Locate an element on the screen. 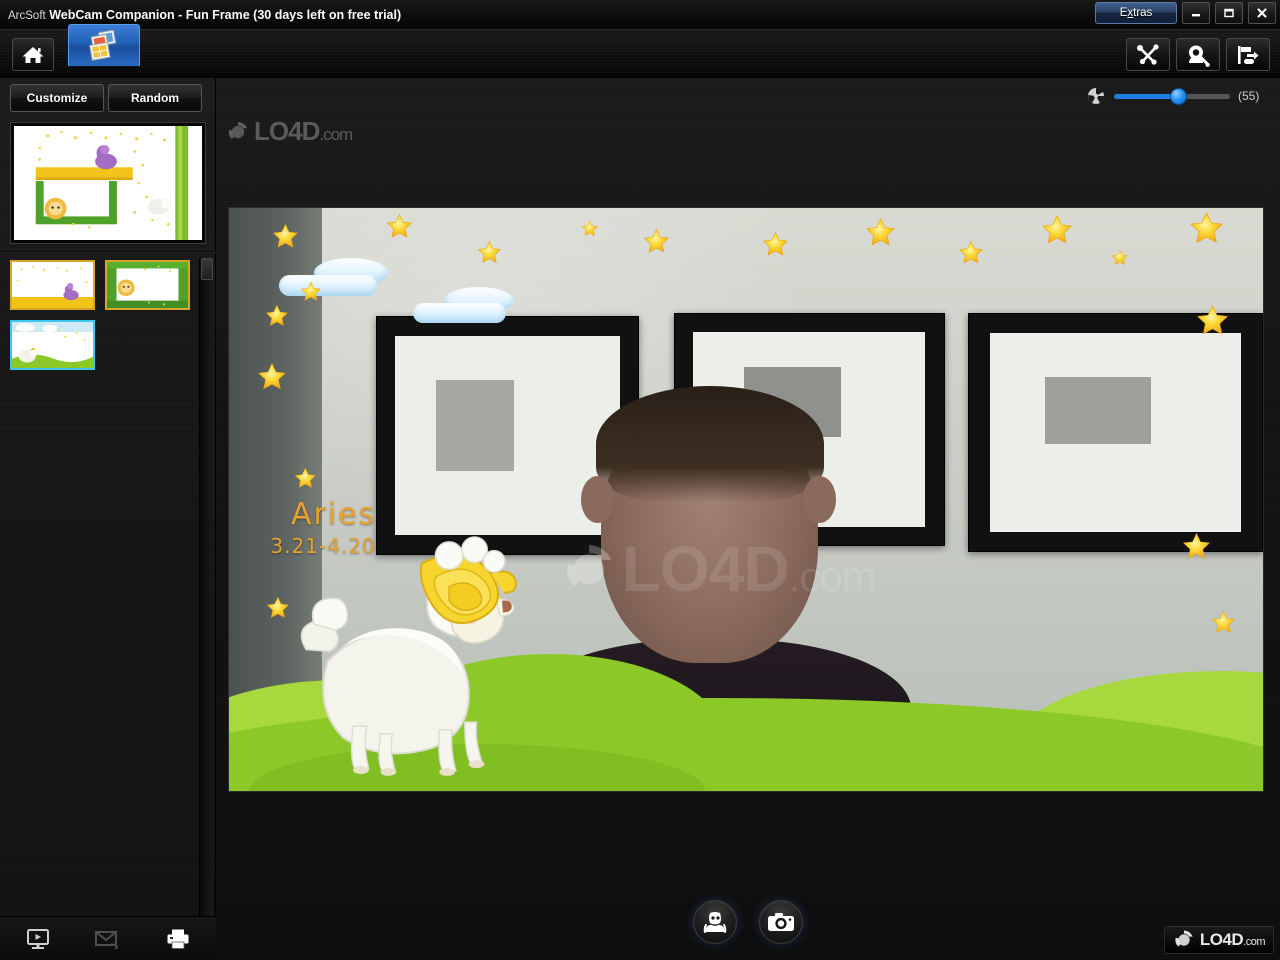 This screenshot has height=960, width=1280. webcam-settings-button is located at coordinates (1198, 54).